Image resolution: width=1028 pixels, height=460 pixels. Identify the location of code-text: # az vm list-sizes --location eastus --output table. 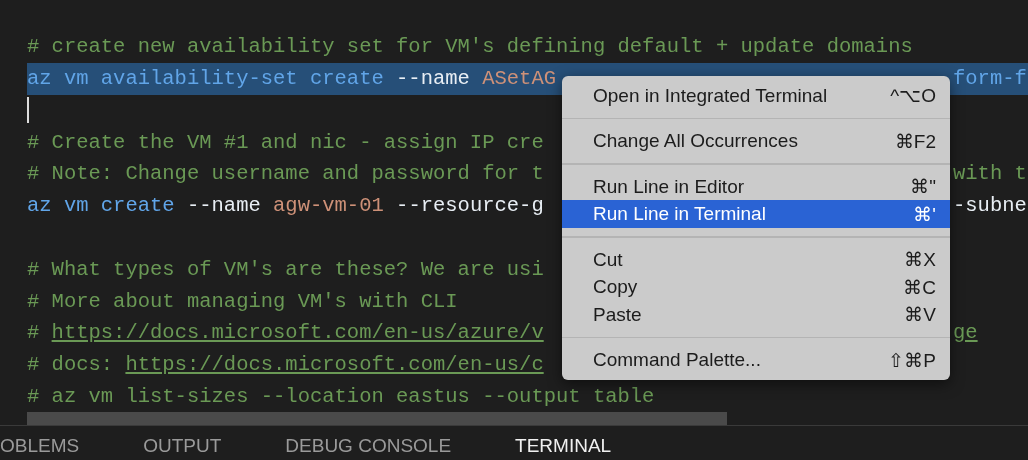
(341, 396).